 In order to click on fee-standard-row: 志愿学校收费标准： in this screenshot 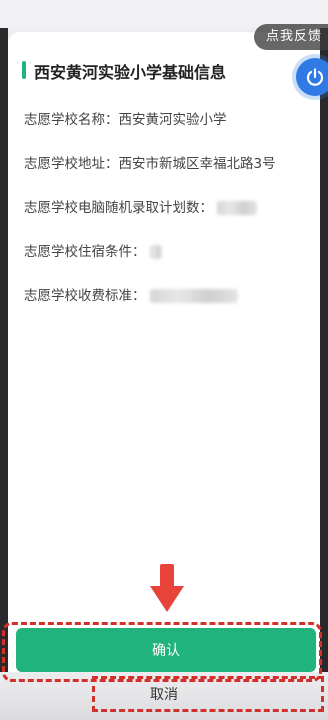, I will do `click(131, 294)`.